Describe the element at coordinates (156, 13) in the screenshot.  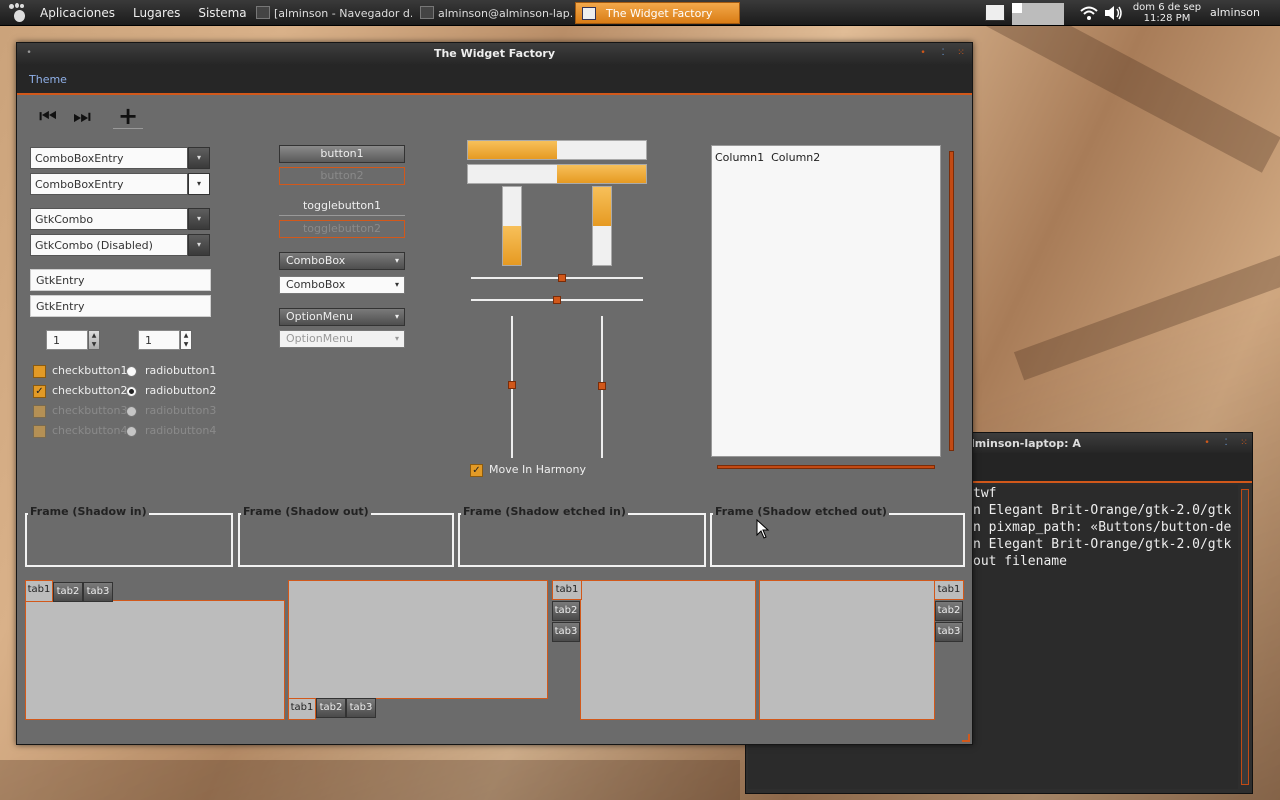
I see `places-menu: Lugares` at that location.